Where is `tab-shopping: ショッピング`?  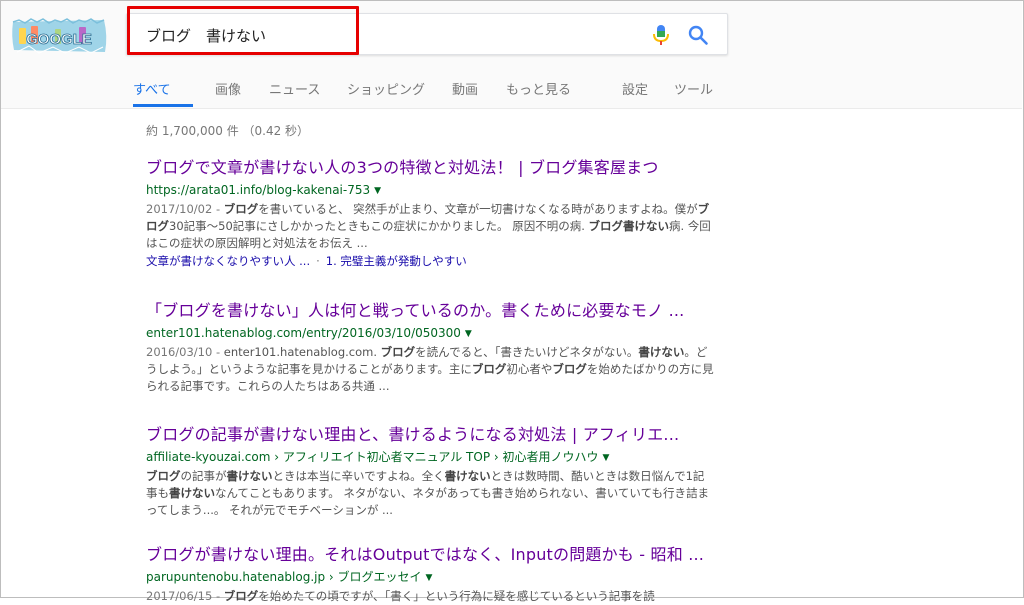
tab-shopping: ショッピング is located at coordinates (386, 88).